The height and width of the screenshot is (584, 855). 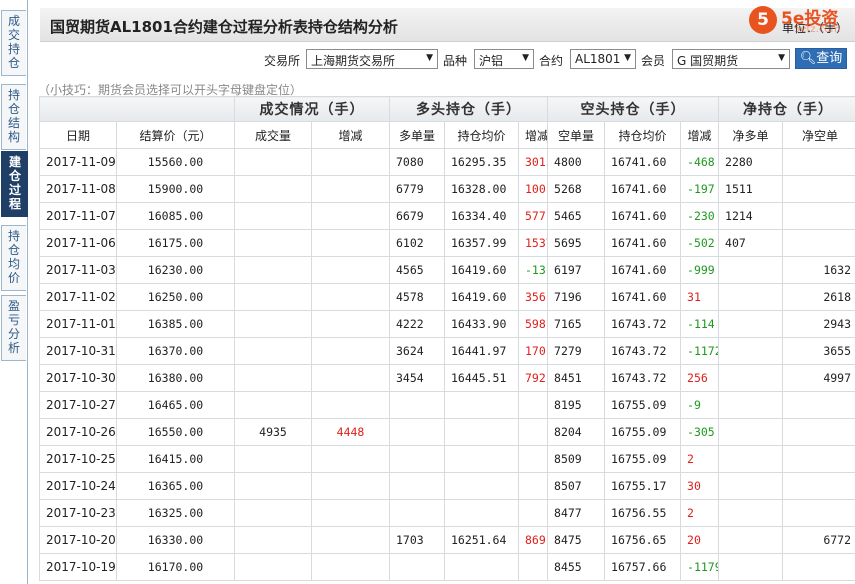 What do you see at coordinates (653, 61) in the screenshot?
I see `member-label: 会员` at bounding box center [653, 61].